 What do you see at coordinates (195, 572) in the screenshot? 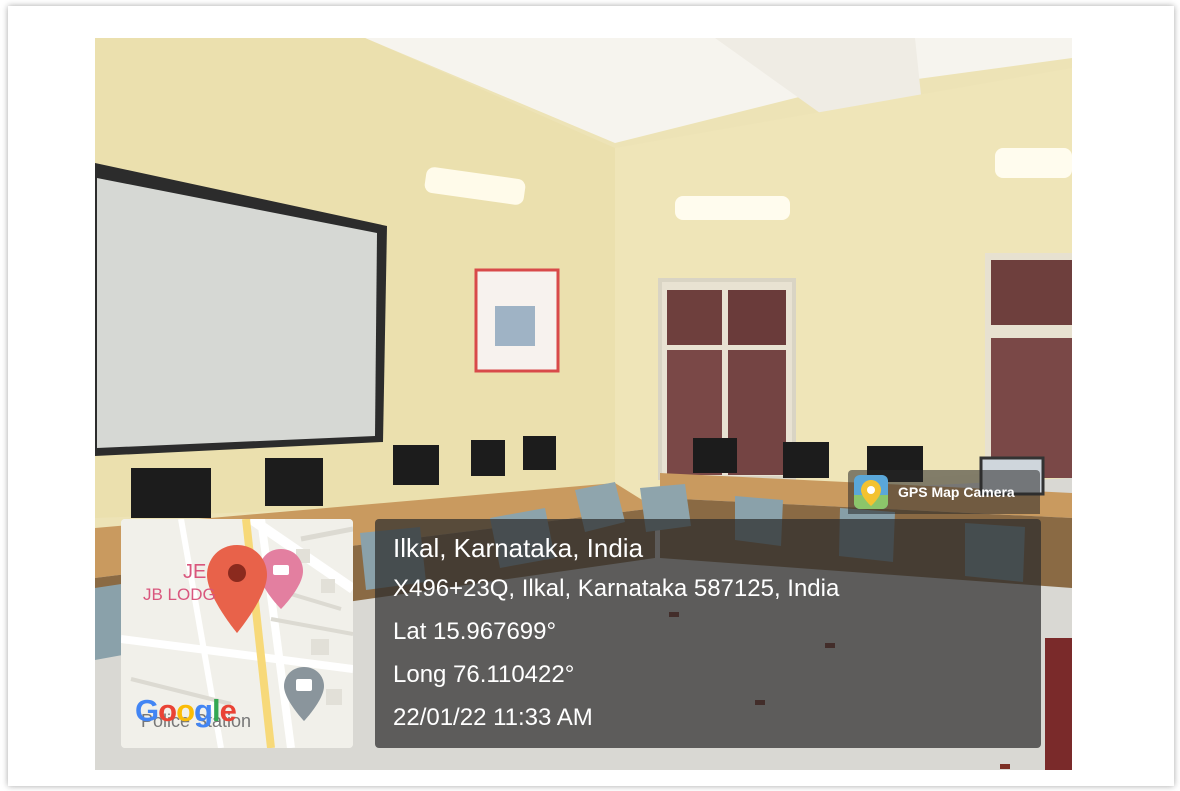
I see `map-poi-label-1: JE` at bounding box center [195, 572].